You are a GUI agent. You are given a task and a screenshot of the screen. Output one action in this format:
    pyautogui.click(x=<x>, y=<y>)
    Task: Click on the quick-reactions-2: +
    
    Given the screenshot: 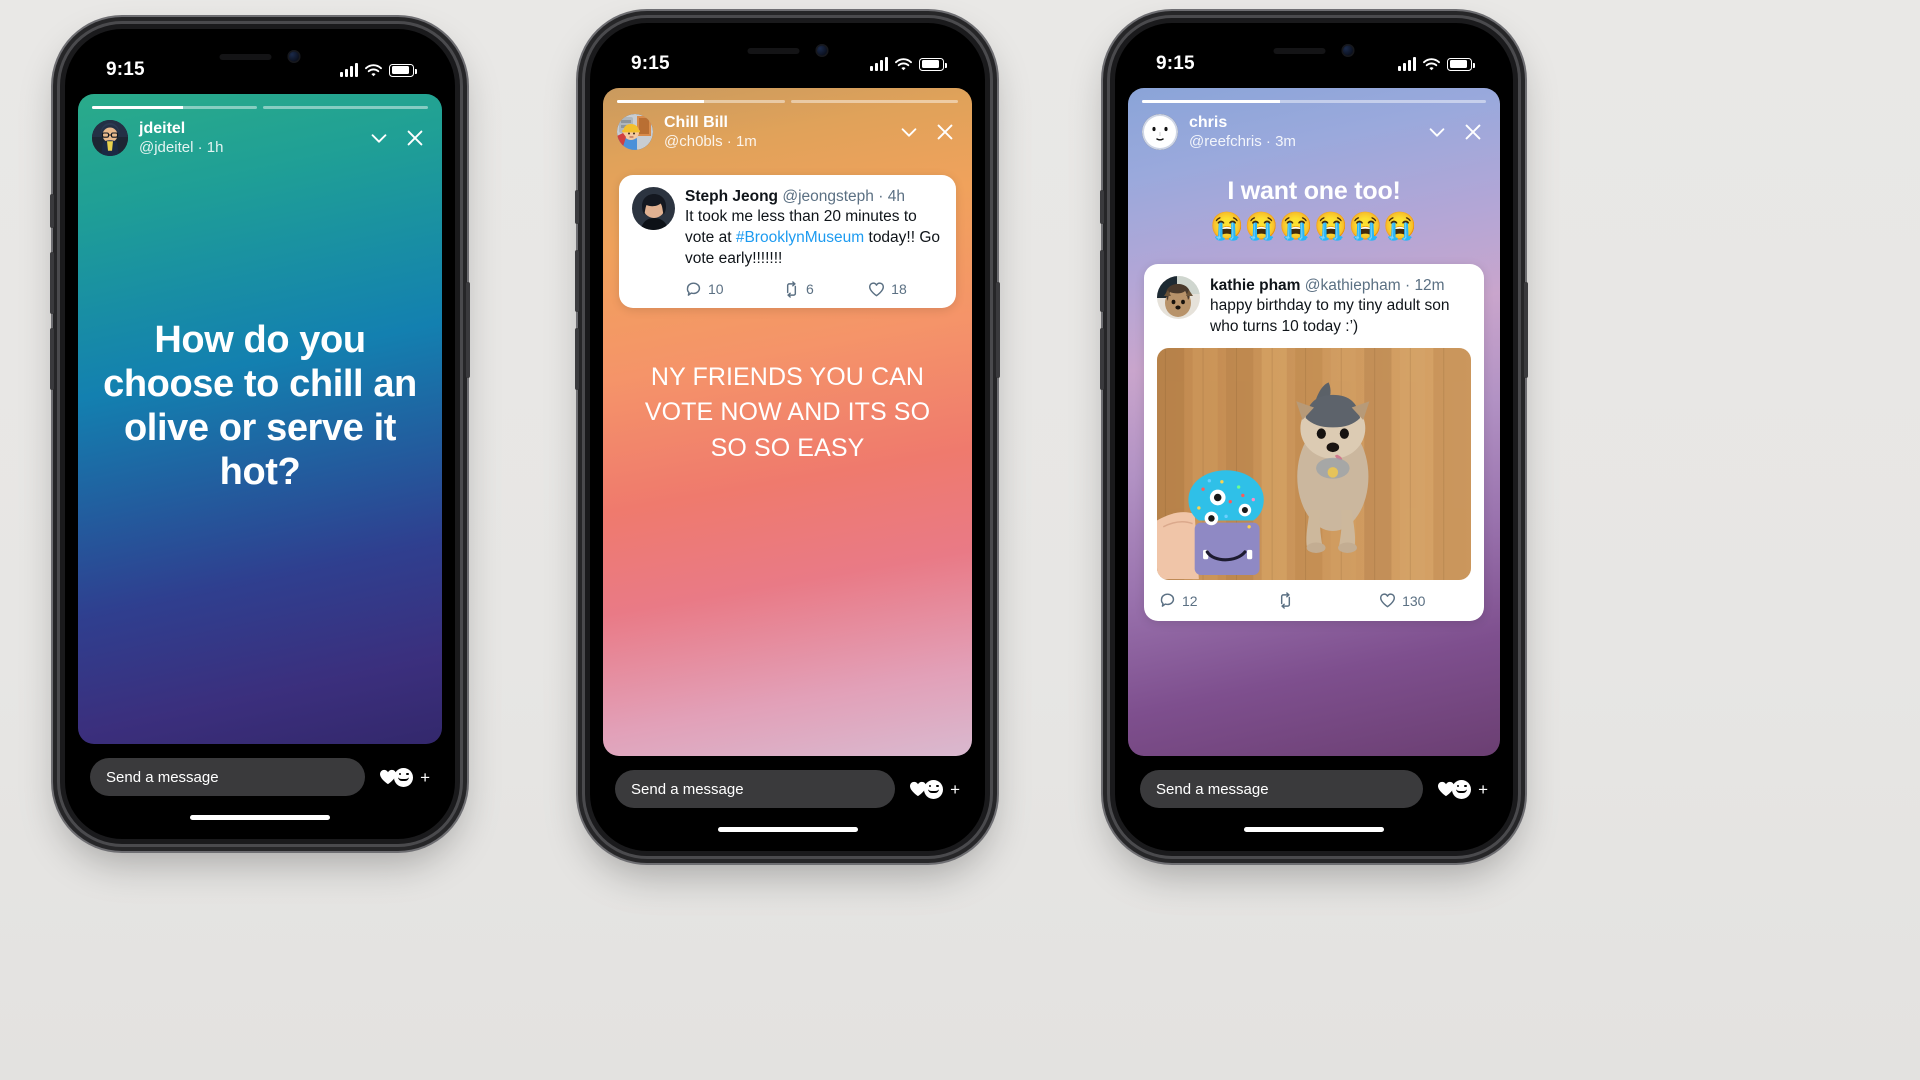 What is the action you would take?
    pyautogui.click(x=934, y=789)
    